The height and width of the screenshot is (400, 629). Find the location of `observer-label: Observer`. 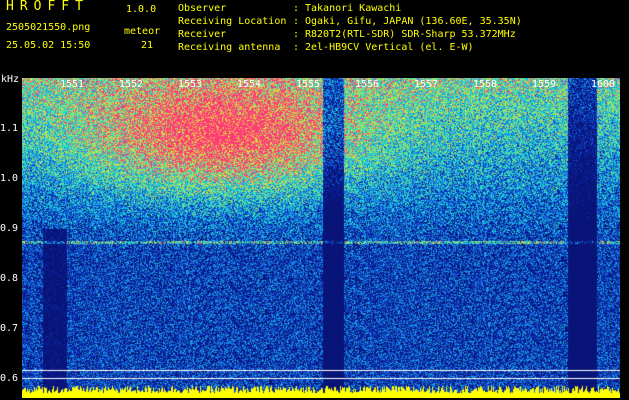

observer-label: Observer is located at coordinates (202, 8).